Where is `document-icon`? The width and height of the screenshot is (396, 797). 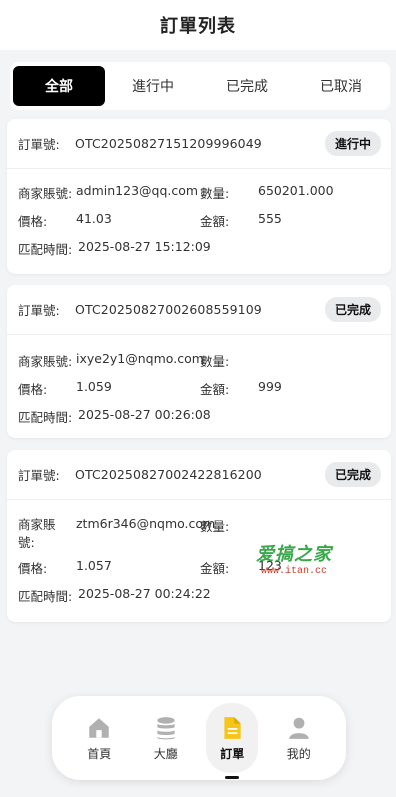 document-icon is located at coordinates (232, 727).